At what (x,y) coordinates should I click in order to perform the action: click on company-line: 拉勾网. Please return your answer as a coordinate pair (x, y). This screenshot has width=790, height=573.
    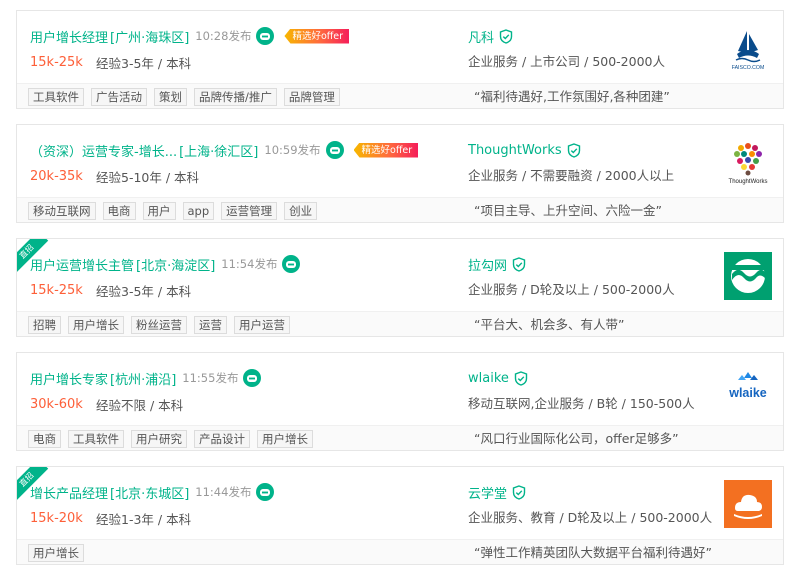
    Looking at the image, I should click on (497, 264).